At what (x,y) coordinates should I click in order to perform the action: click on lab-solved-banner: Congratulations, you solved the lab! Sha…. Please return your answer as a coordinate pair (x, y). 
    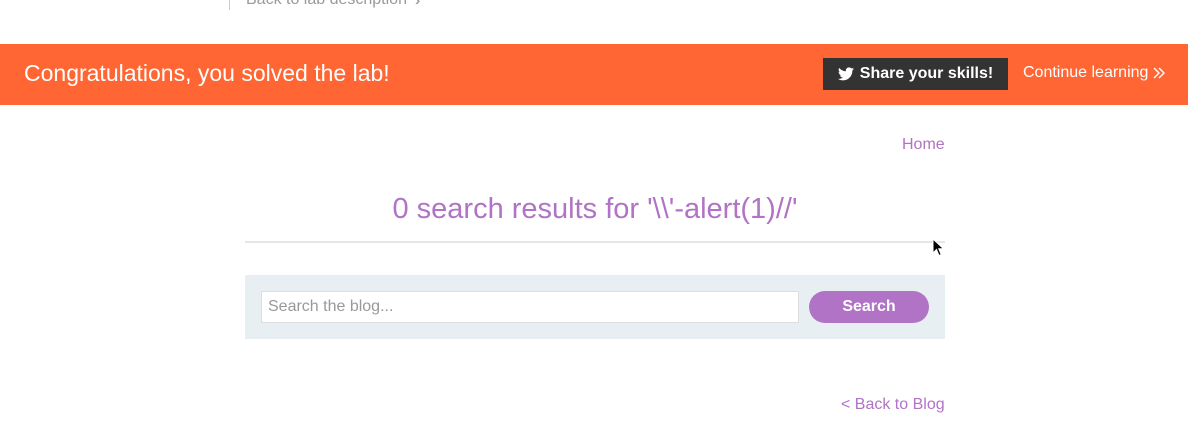
    Looking at the image, I should click on (594, 74).